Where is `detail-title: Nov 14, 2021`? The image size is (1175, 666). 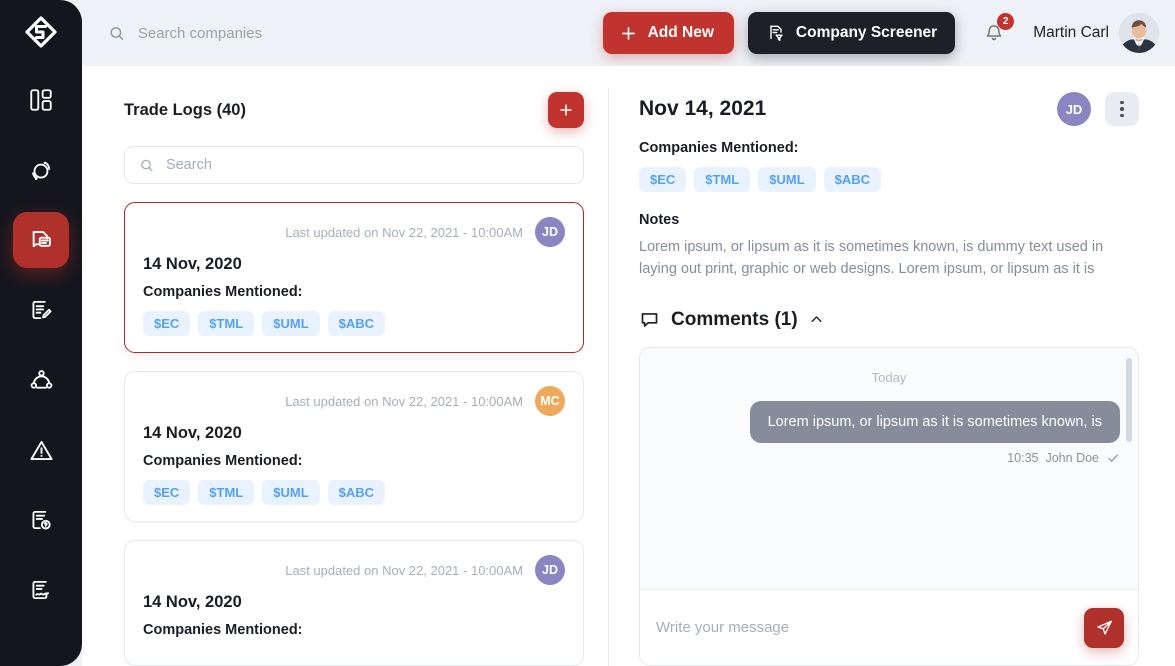 detail-title: Nov 14, 2021 is located at coordinates (703, 108).